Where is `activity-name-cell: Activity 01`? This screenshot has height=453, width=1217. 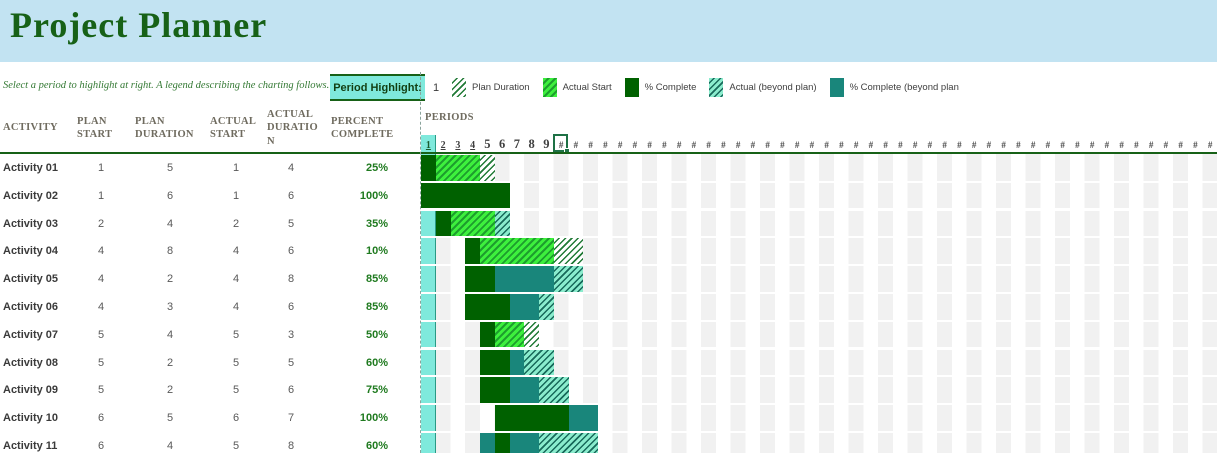 activity-name-cell: Activity 01 is located at coordinates (38, 169).